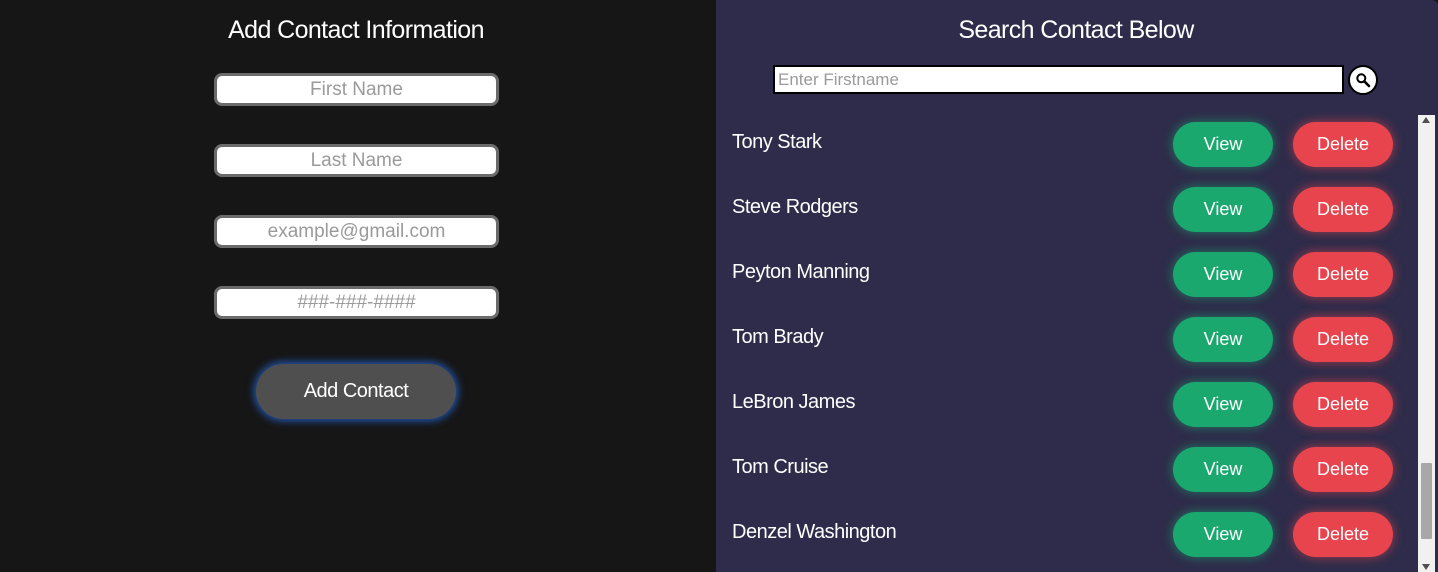 Image resolution: width=1438 pixels, height=572 pixels. I want to click on contact-name: LeBron James, so click(793, 402).